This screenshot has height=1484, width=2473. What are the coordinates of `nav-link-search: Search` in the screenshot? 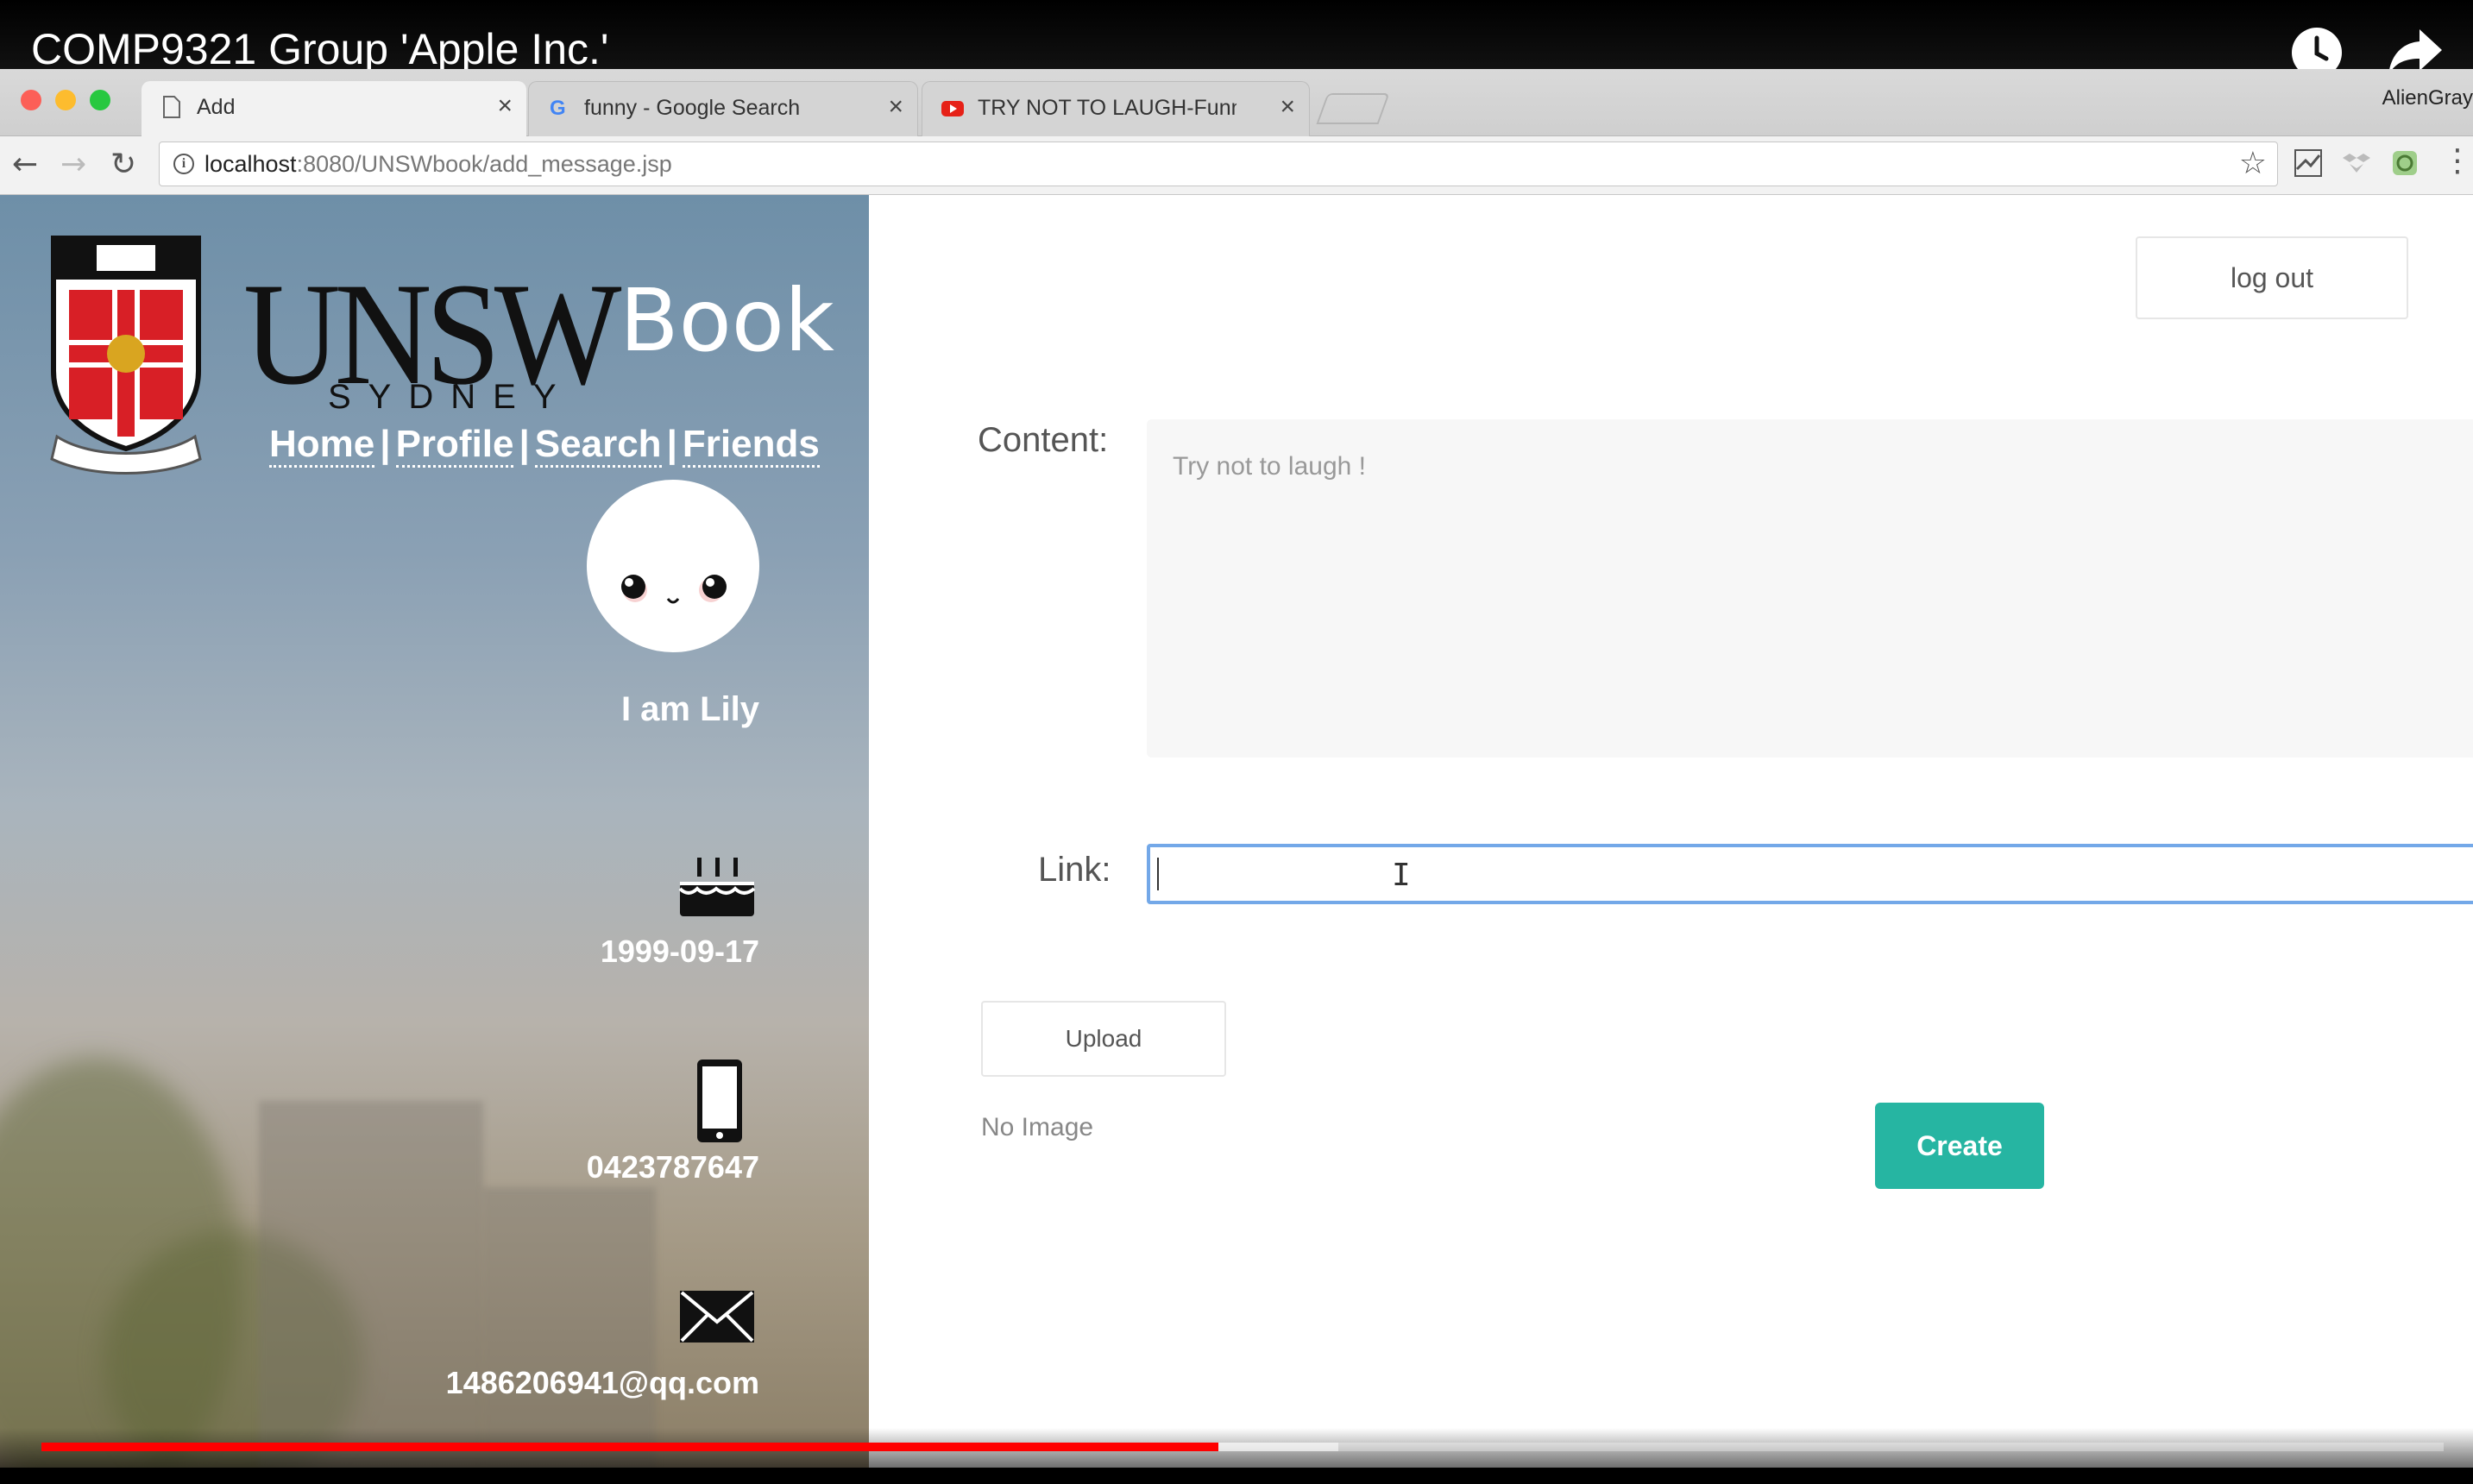 It's located at (598, 445).